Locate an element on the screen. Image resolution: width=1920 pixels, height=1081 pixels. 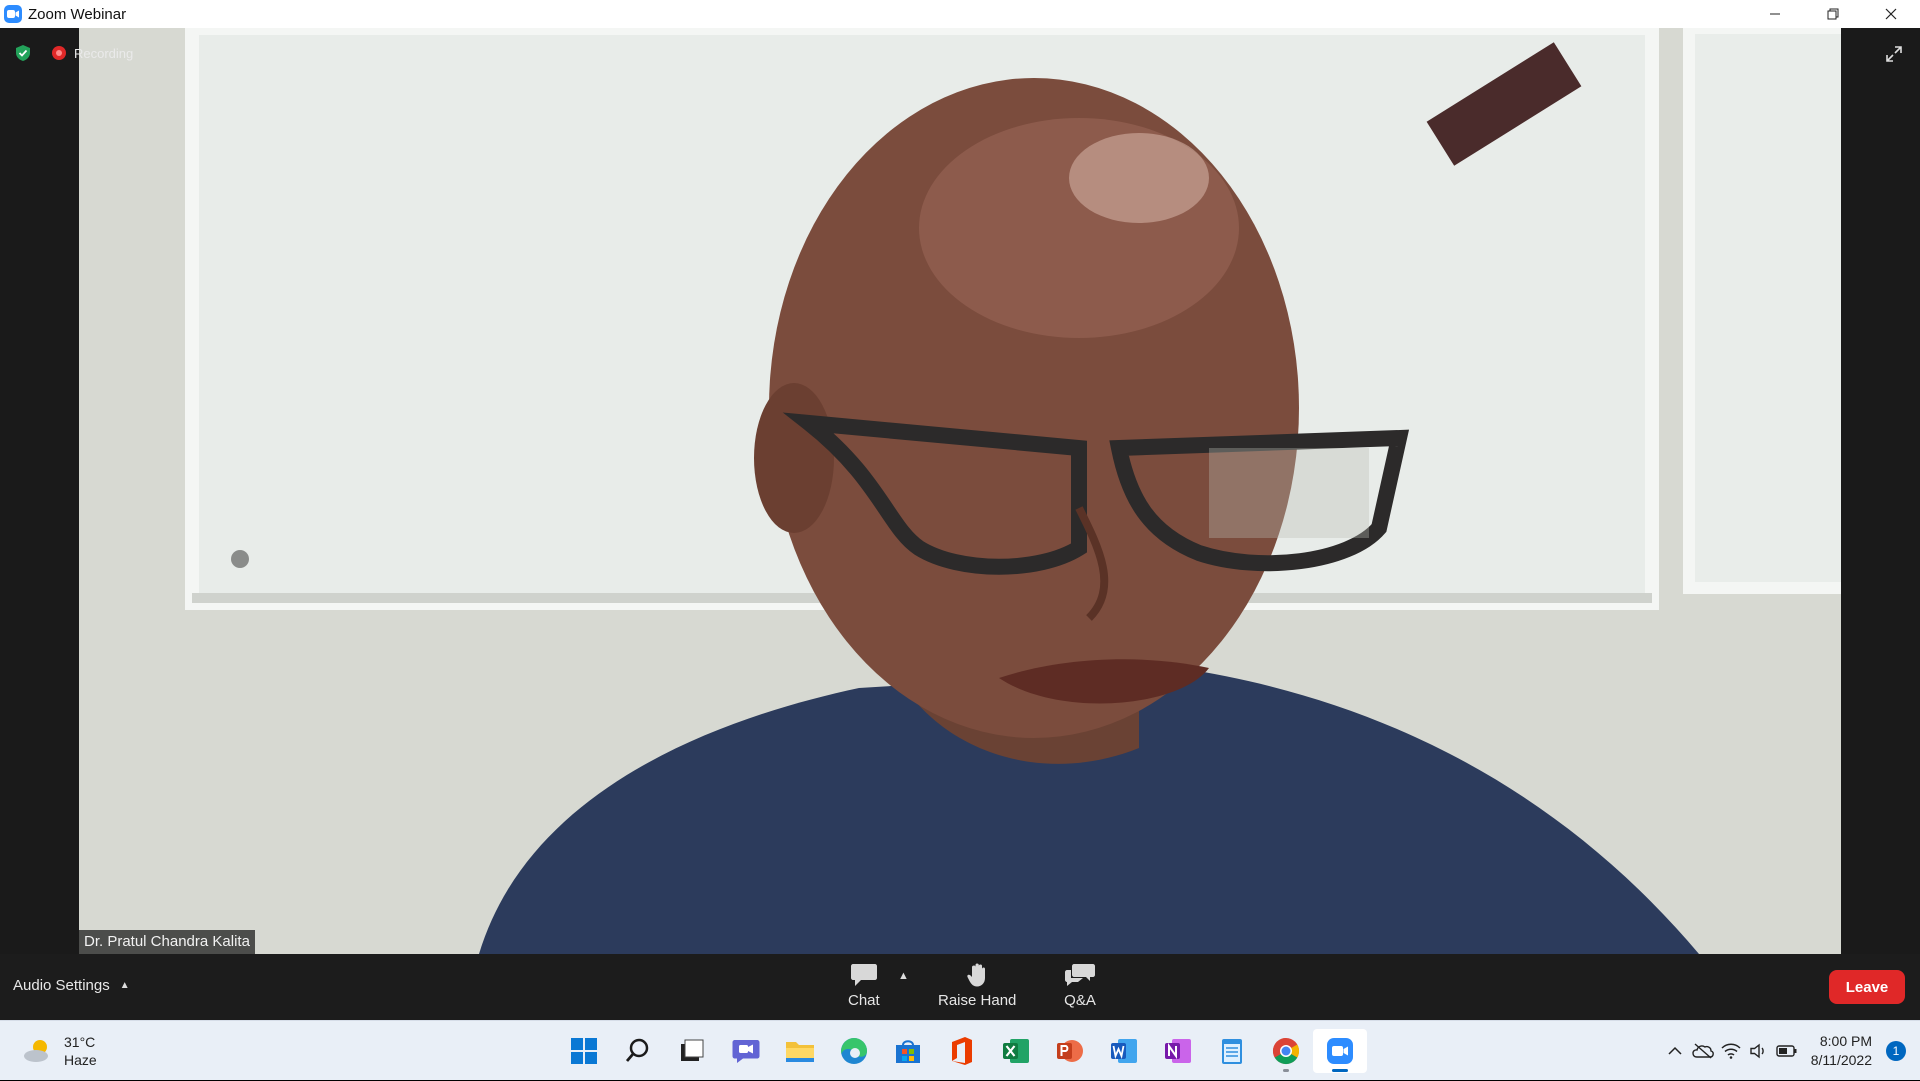
taskbar-file-explorer-button is located at coordinates (800, 1051).